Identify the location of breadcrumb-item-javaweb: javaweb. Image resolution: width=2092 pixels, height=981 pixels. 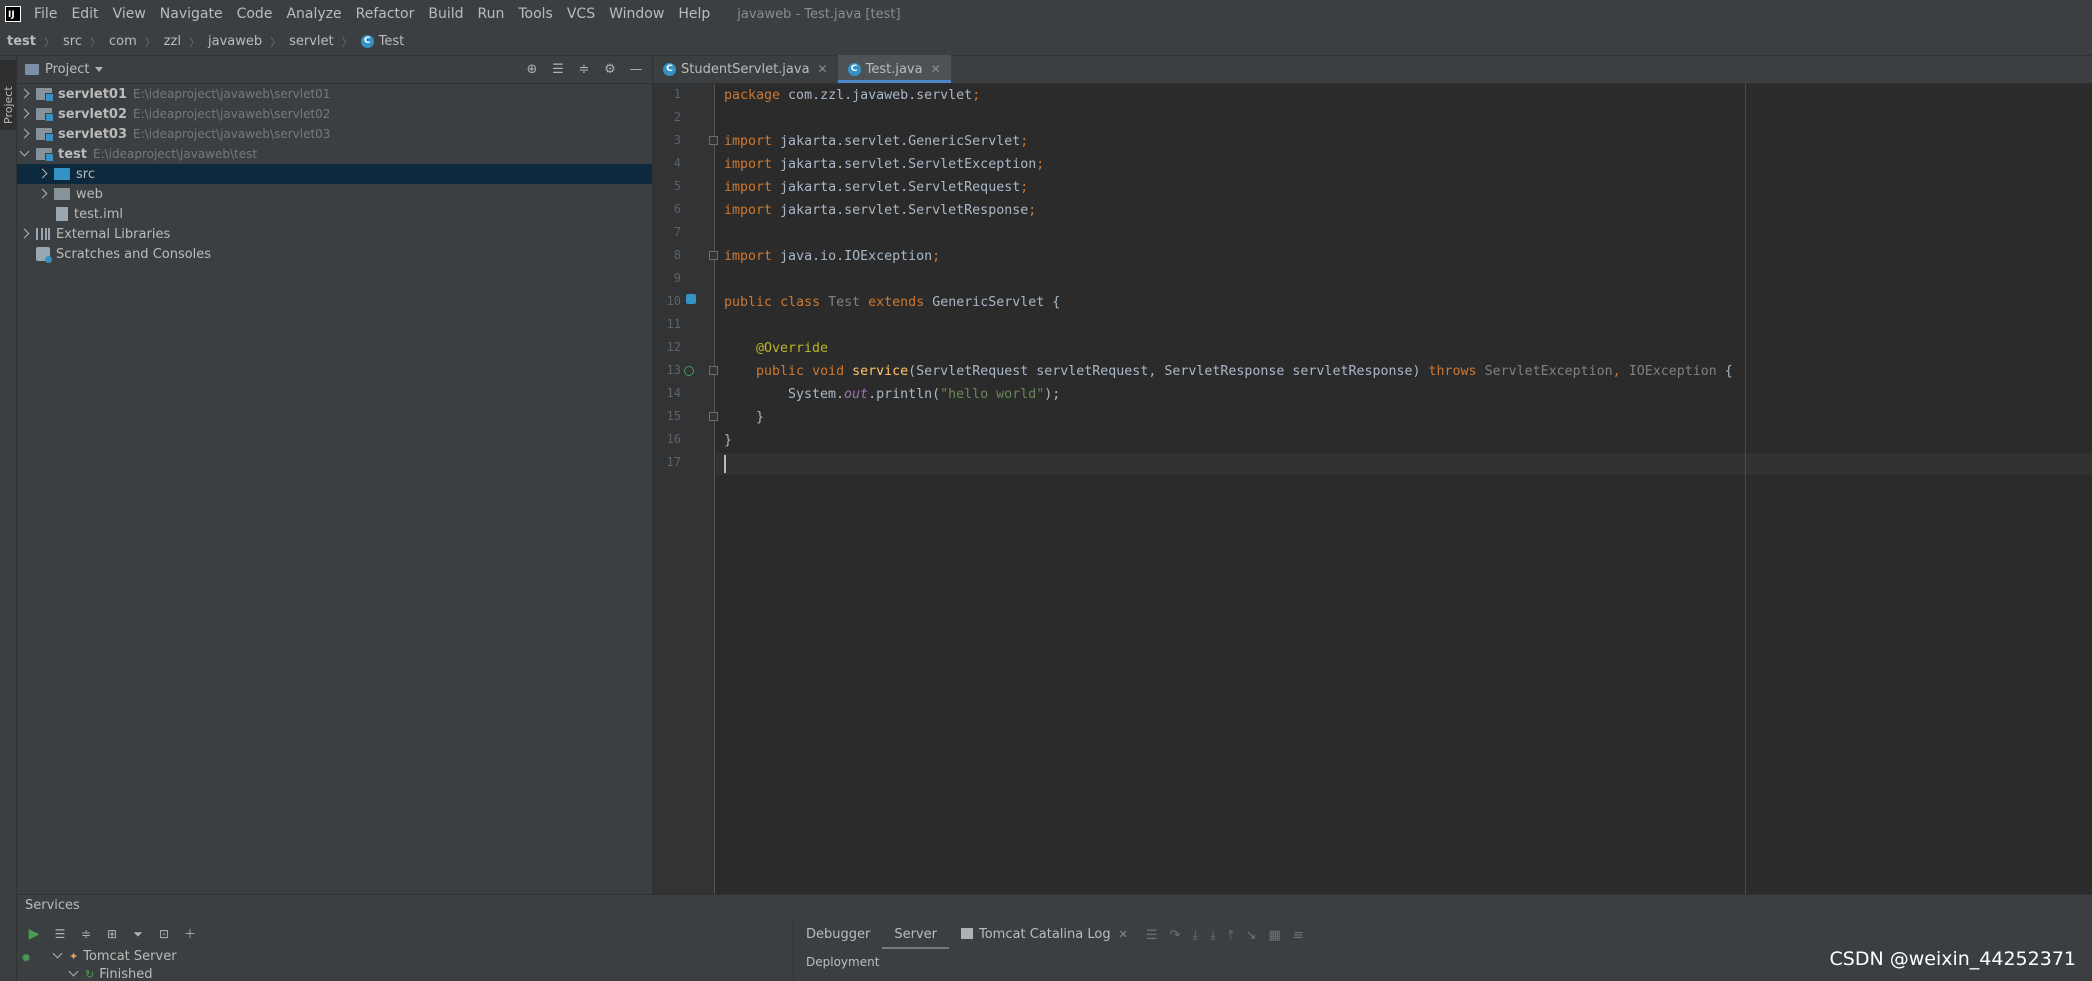
(235, 41).